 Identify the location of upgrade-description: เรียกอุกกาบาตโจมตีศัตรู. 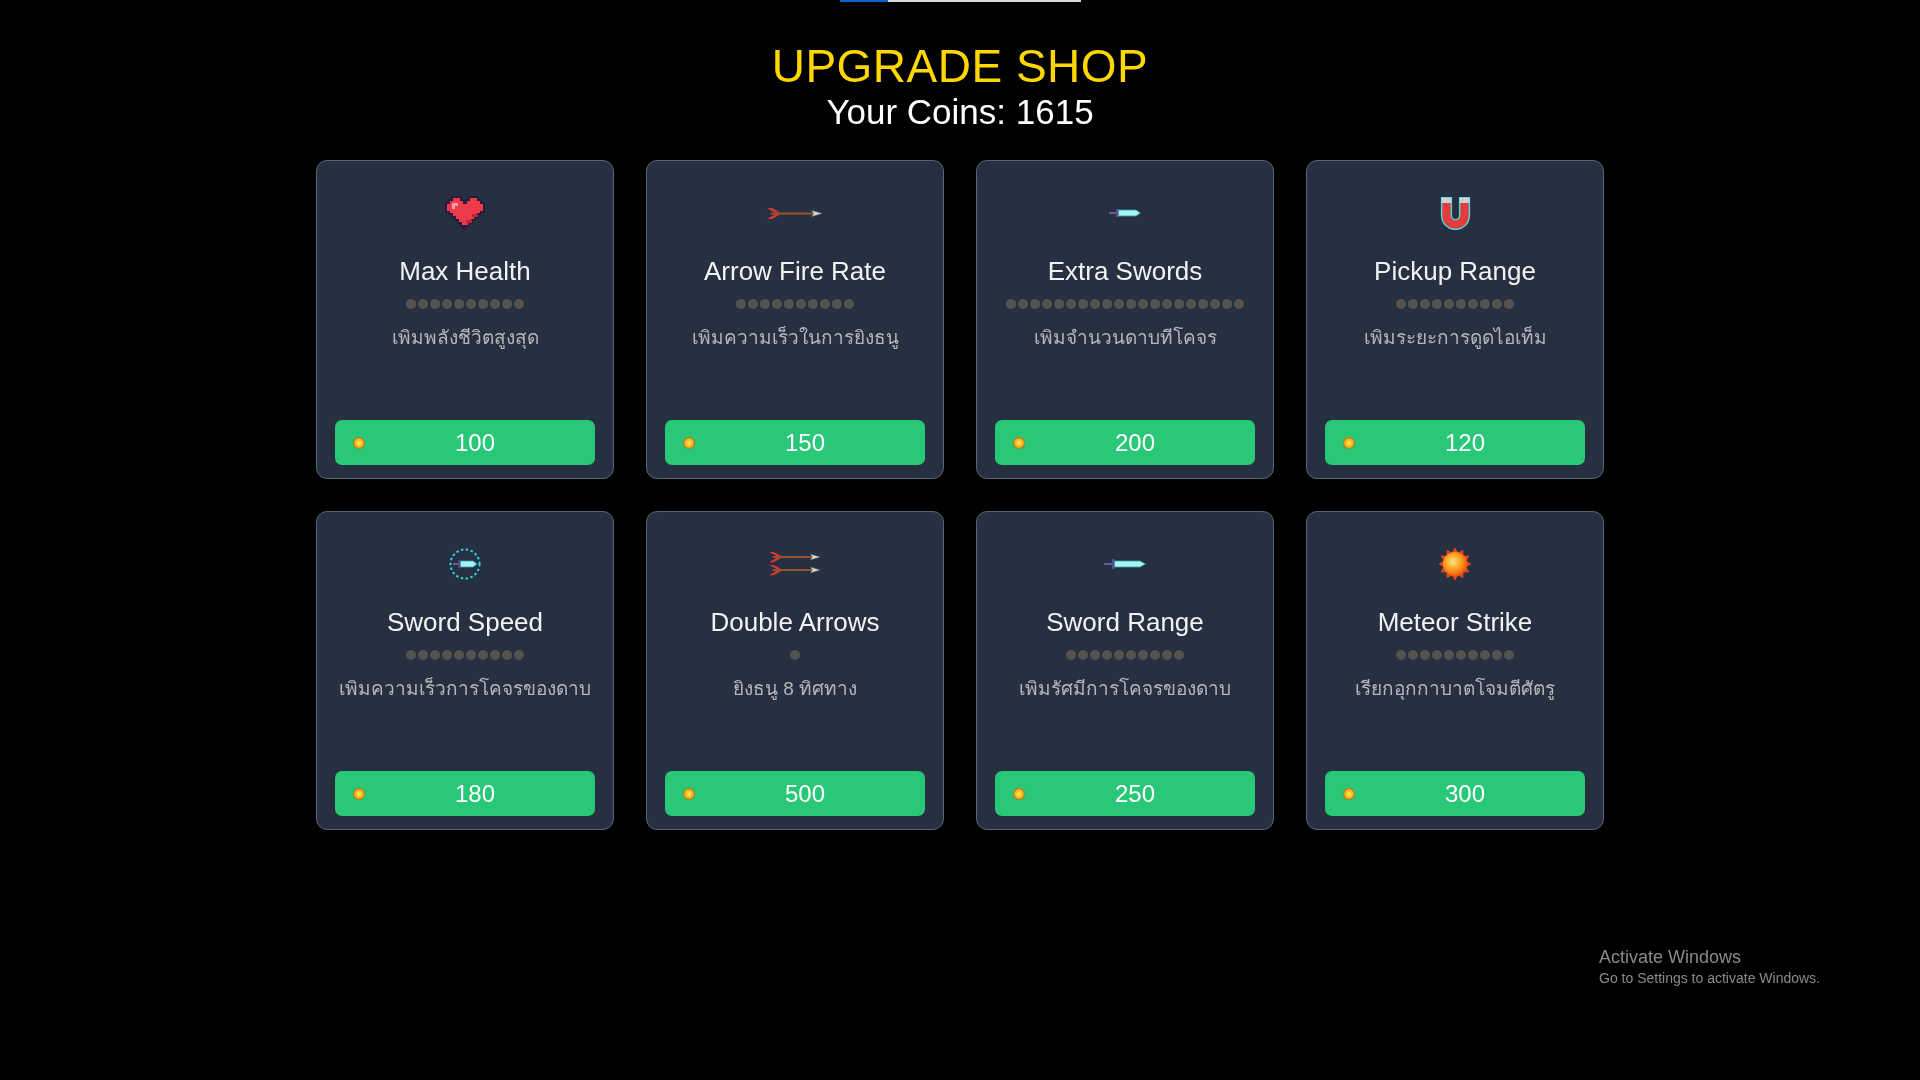
(1455, 689).